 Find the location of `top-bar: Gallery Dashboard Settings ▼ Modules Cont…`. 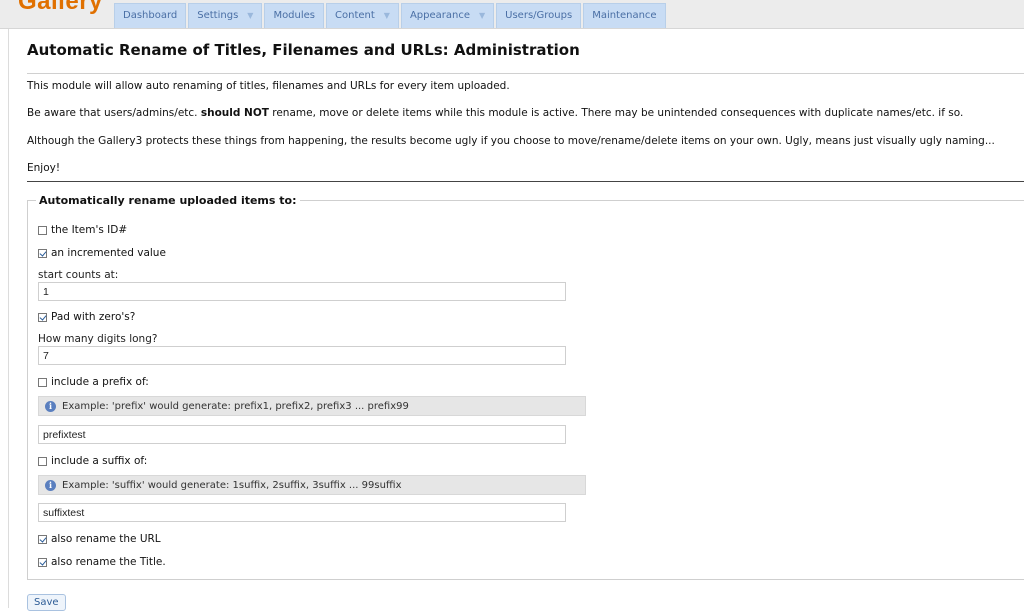

top-bar: Gallery Dashboard Settings ▼ Modules Cont… is located at coordinates (512, 14).